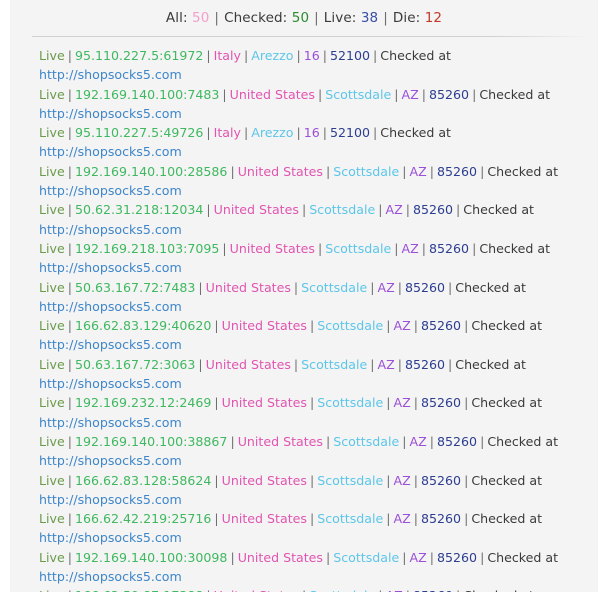 The width and height of the screenshot is (613, 592). Describe the element at coordinates (311, 55) in the screenshot. I see `result-region: 16` at that location.